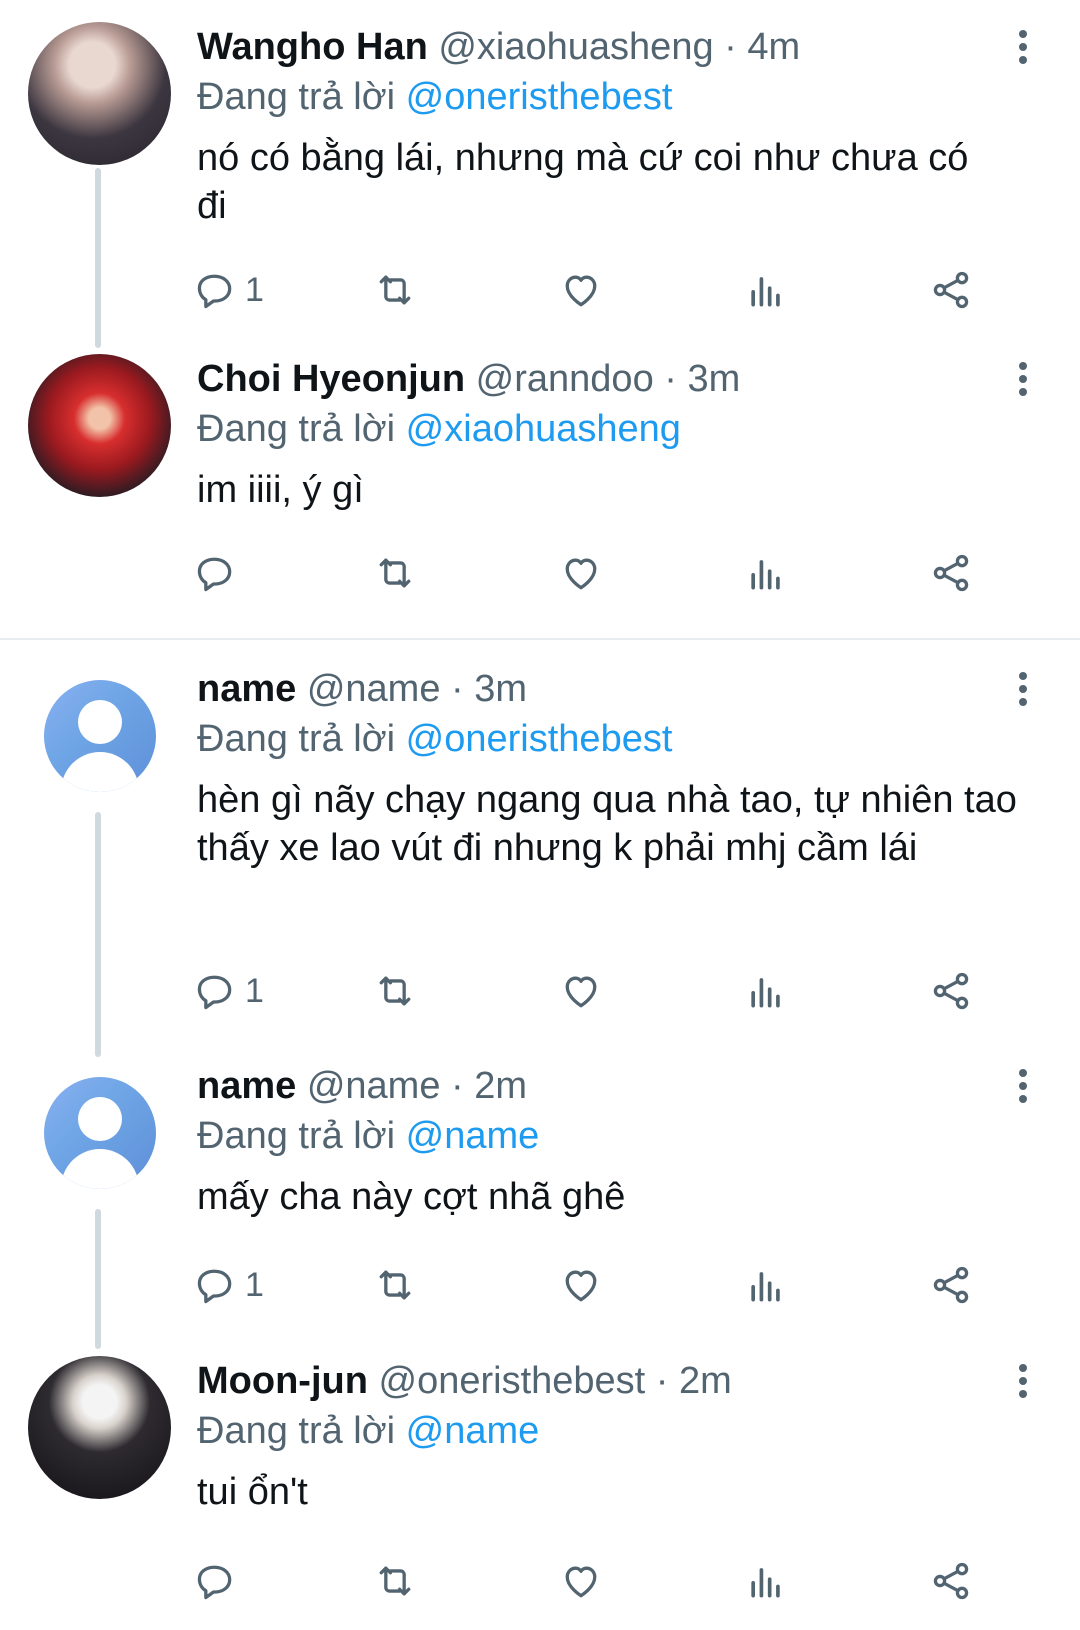 The height and width of the screenshot is (1630, 1080). I want to click on tweet-header: Wangho Han @xiaohuasheng · 4m, so click(608, 47).